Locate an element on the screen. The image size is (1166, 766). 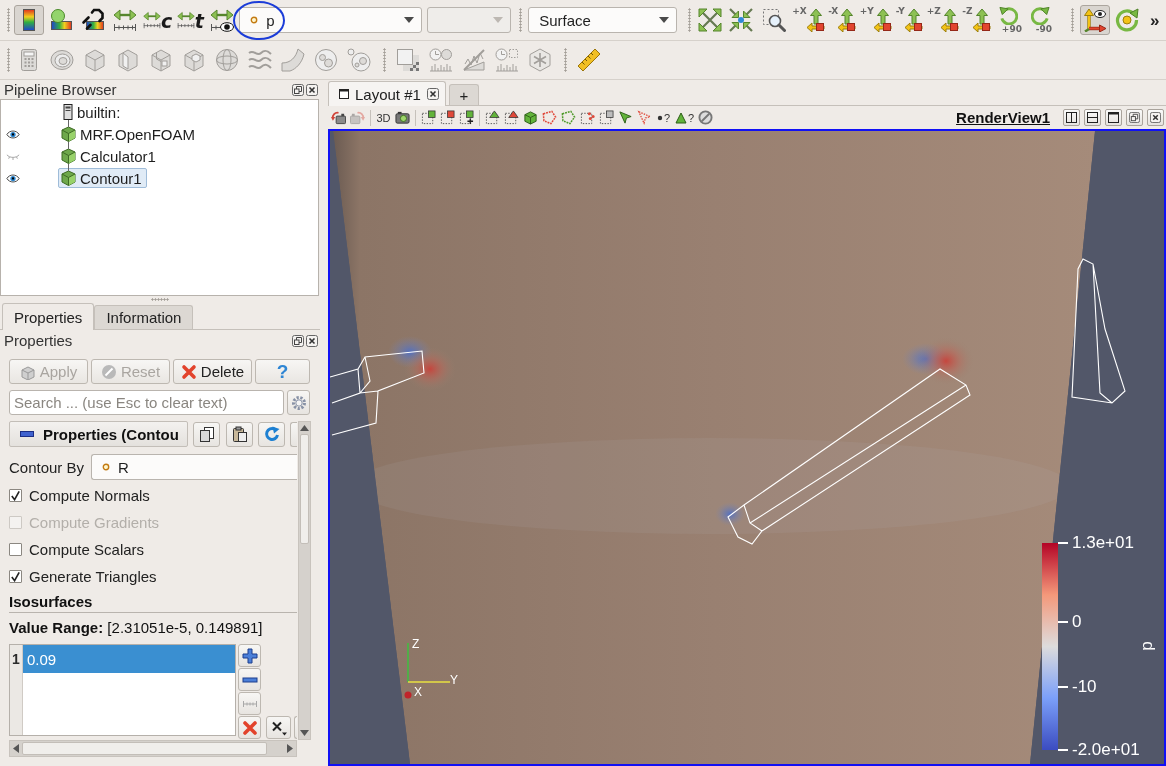
horizontal-scrollbar is located at coordinates (153, 748).